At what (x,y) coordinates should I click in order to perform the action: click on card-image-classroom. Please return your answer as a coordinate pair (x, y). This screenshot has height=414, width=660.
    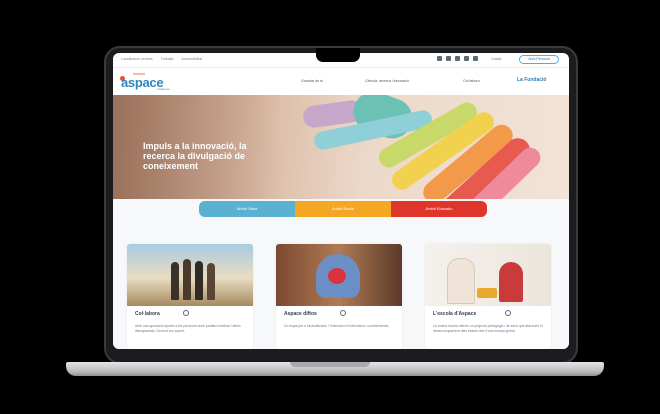
    Looking at the image, I should click on (488, 275).